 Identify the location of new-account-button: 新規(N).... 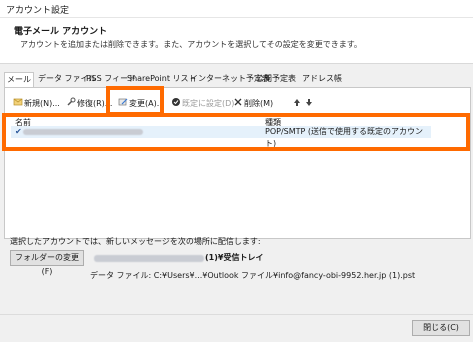
(36, 104).